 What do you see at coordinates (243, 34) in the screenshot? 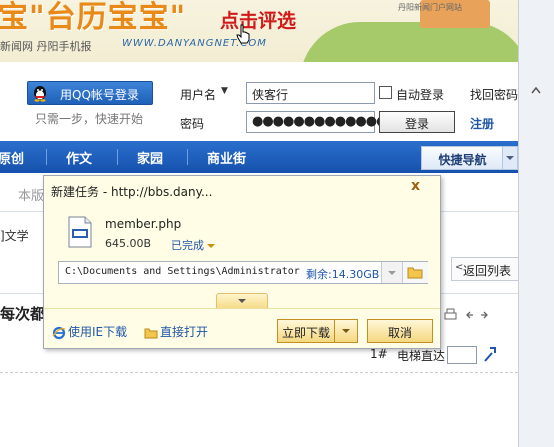
I see `hand-cursor-icon` at bounding box center [243, 34].